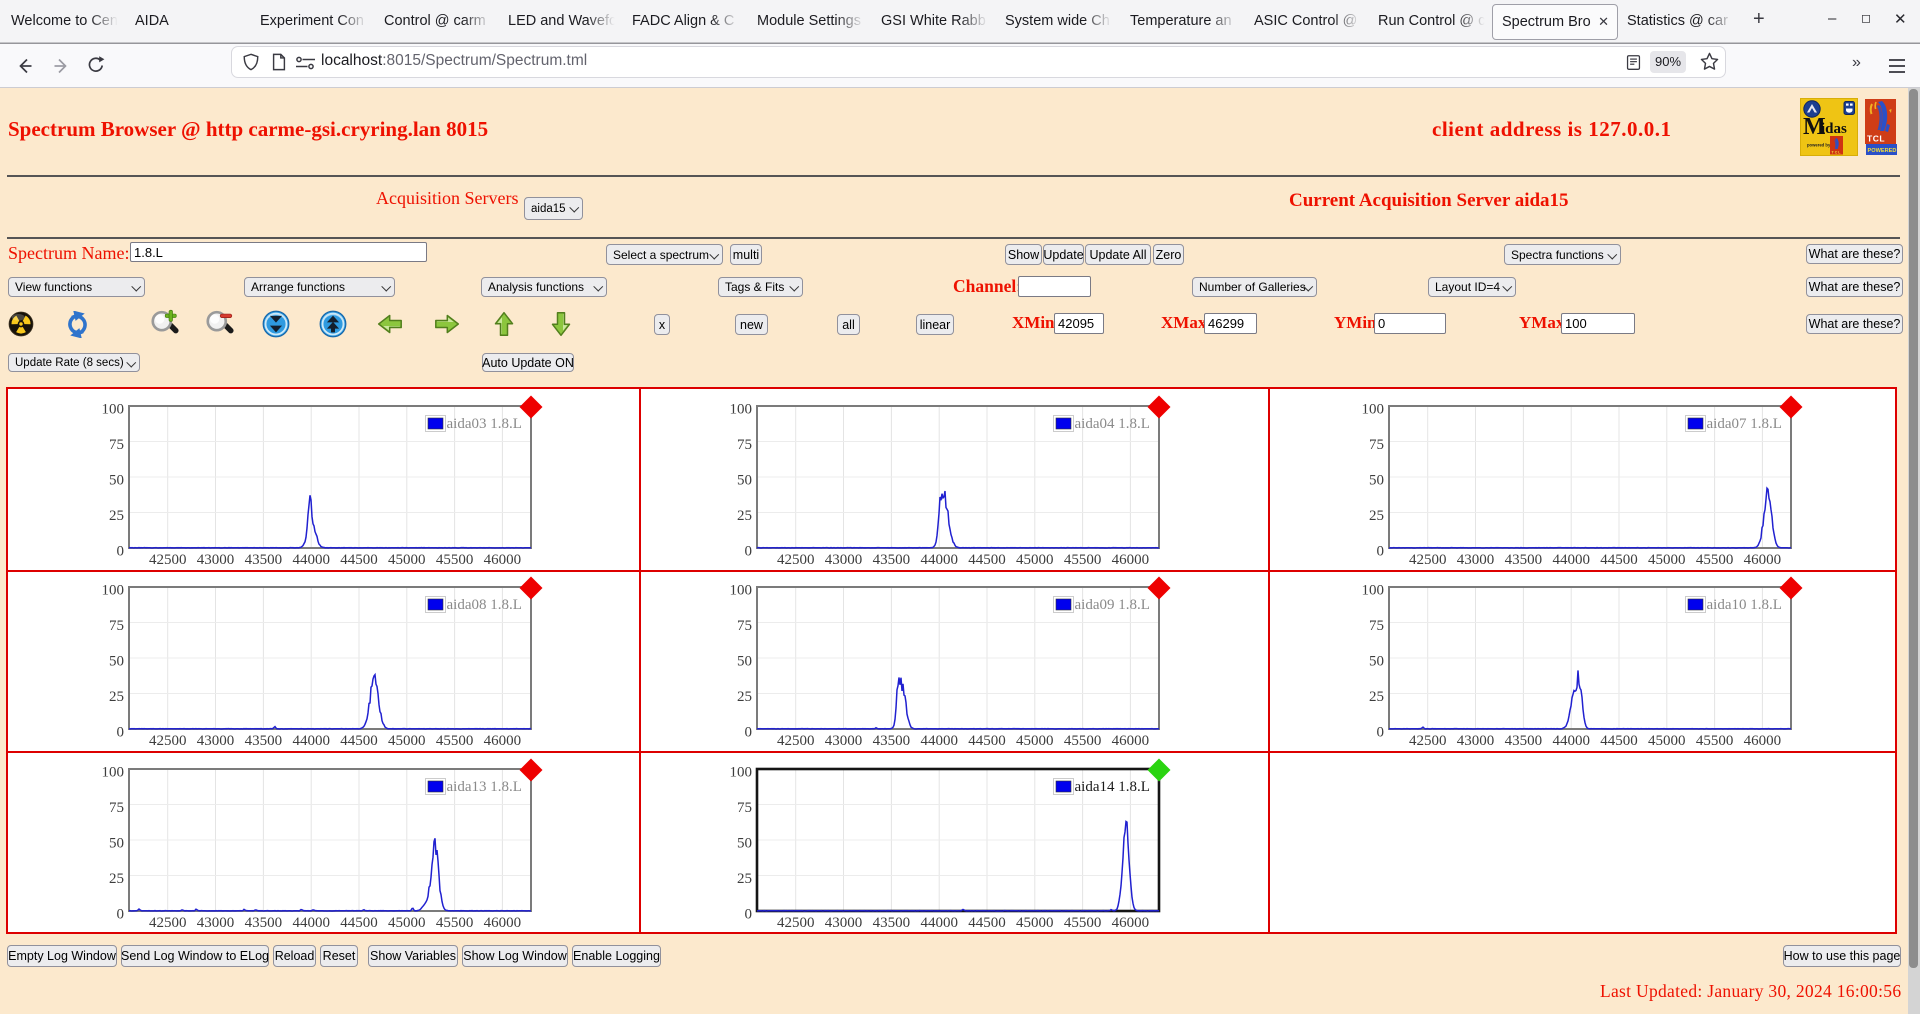 The width and height of the screenshot is (1920, 1014). I want to click on svg-text: T C L, so click(1837, 153).